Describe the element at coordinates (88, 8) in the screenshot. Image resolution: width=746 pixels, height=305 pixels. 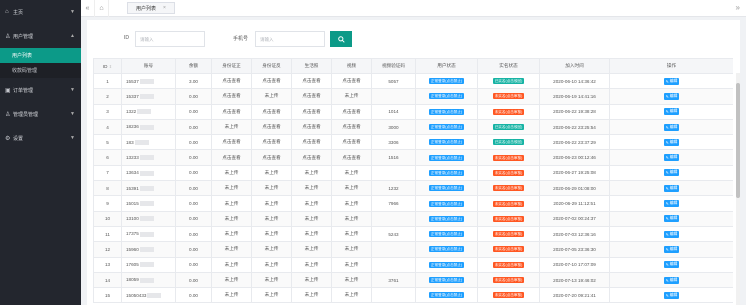
I see `collapse-sidebar-icon: «` at that location.